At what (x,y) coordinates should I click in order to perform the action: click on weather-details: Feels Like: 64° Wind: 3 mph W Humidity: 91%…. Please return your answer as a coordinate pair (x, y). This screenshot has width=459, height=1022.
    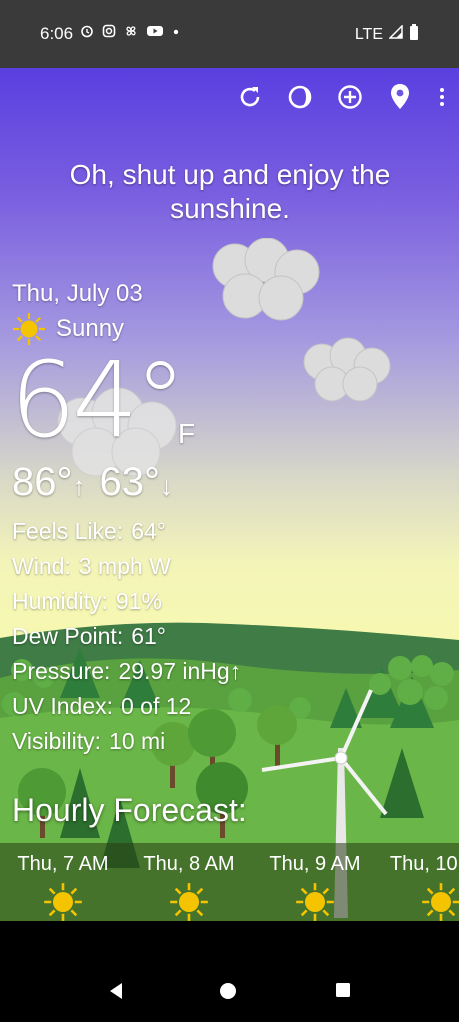
    Looking at the image, I should click on (126, 636).